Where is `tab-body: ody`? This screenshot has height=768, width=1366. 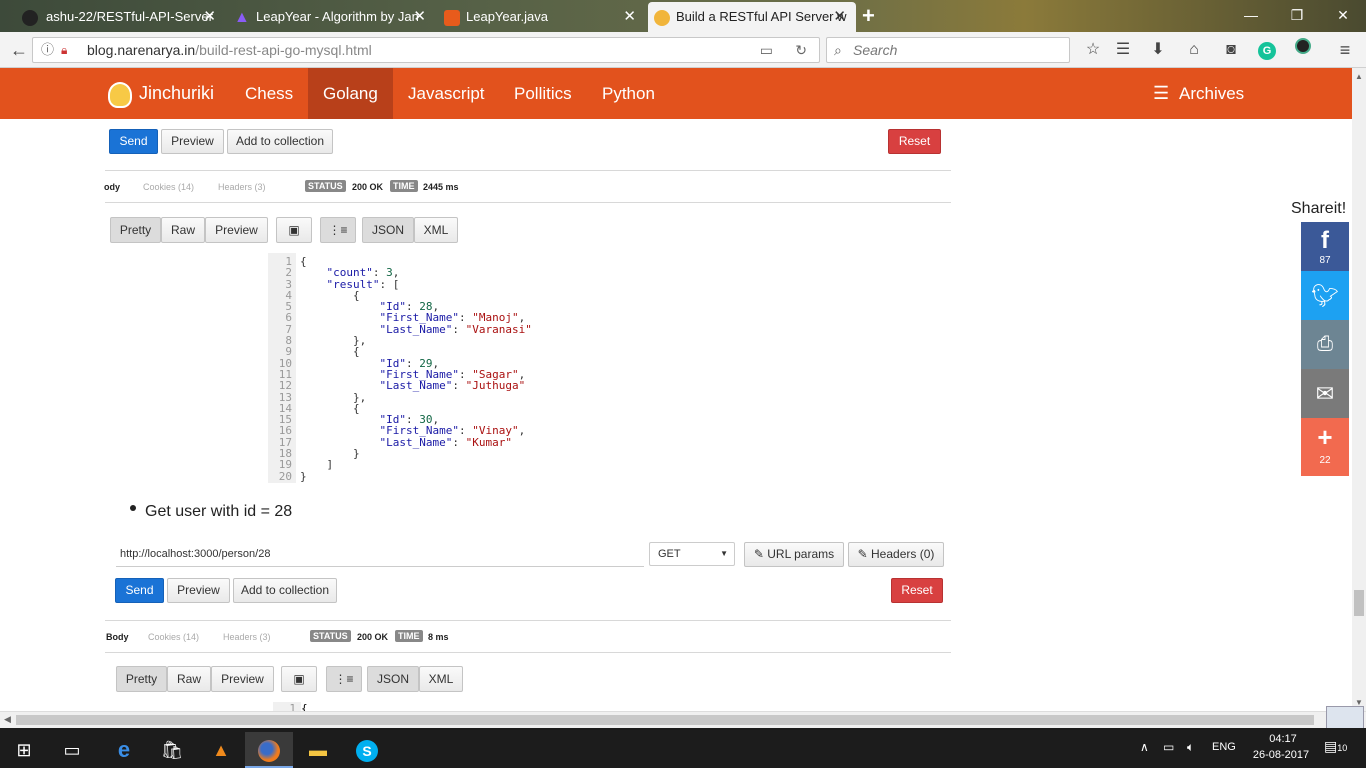
tab-body: ody is located at coordinates (112, 187).